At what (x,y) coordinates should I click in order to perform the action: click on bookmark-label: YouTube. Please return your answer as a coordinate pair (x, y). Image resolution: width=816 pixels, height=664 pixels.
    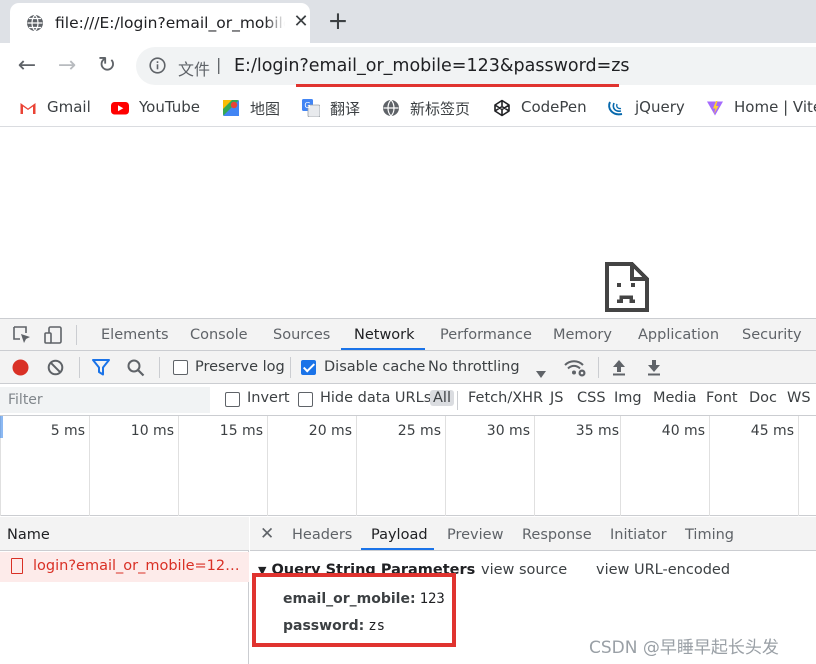
    Looking at the image, I should click on (169, 107).